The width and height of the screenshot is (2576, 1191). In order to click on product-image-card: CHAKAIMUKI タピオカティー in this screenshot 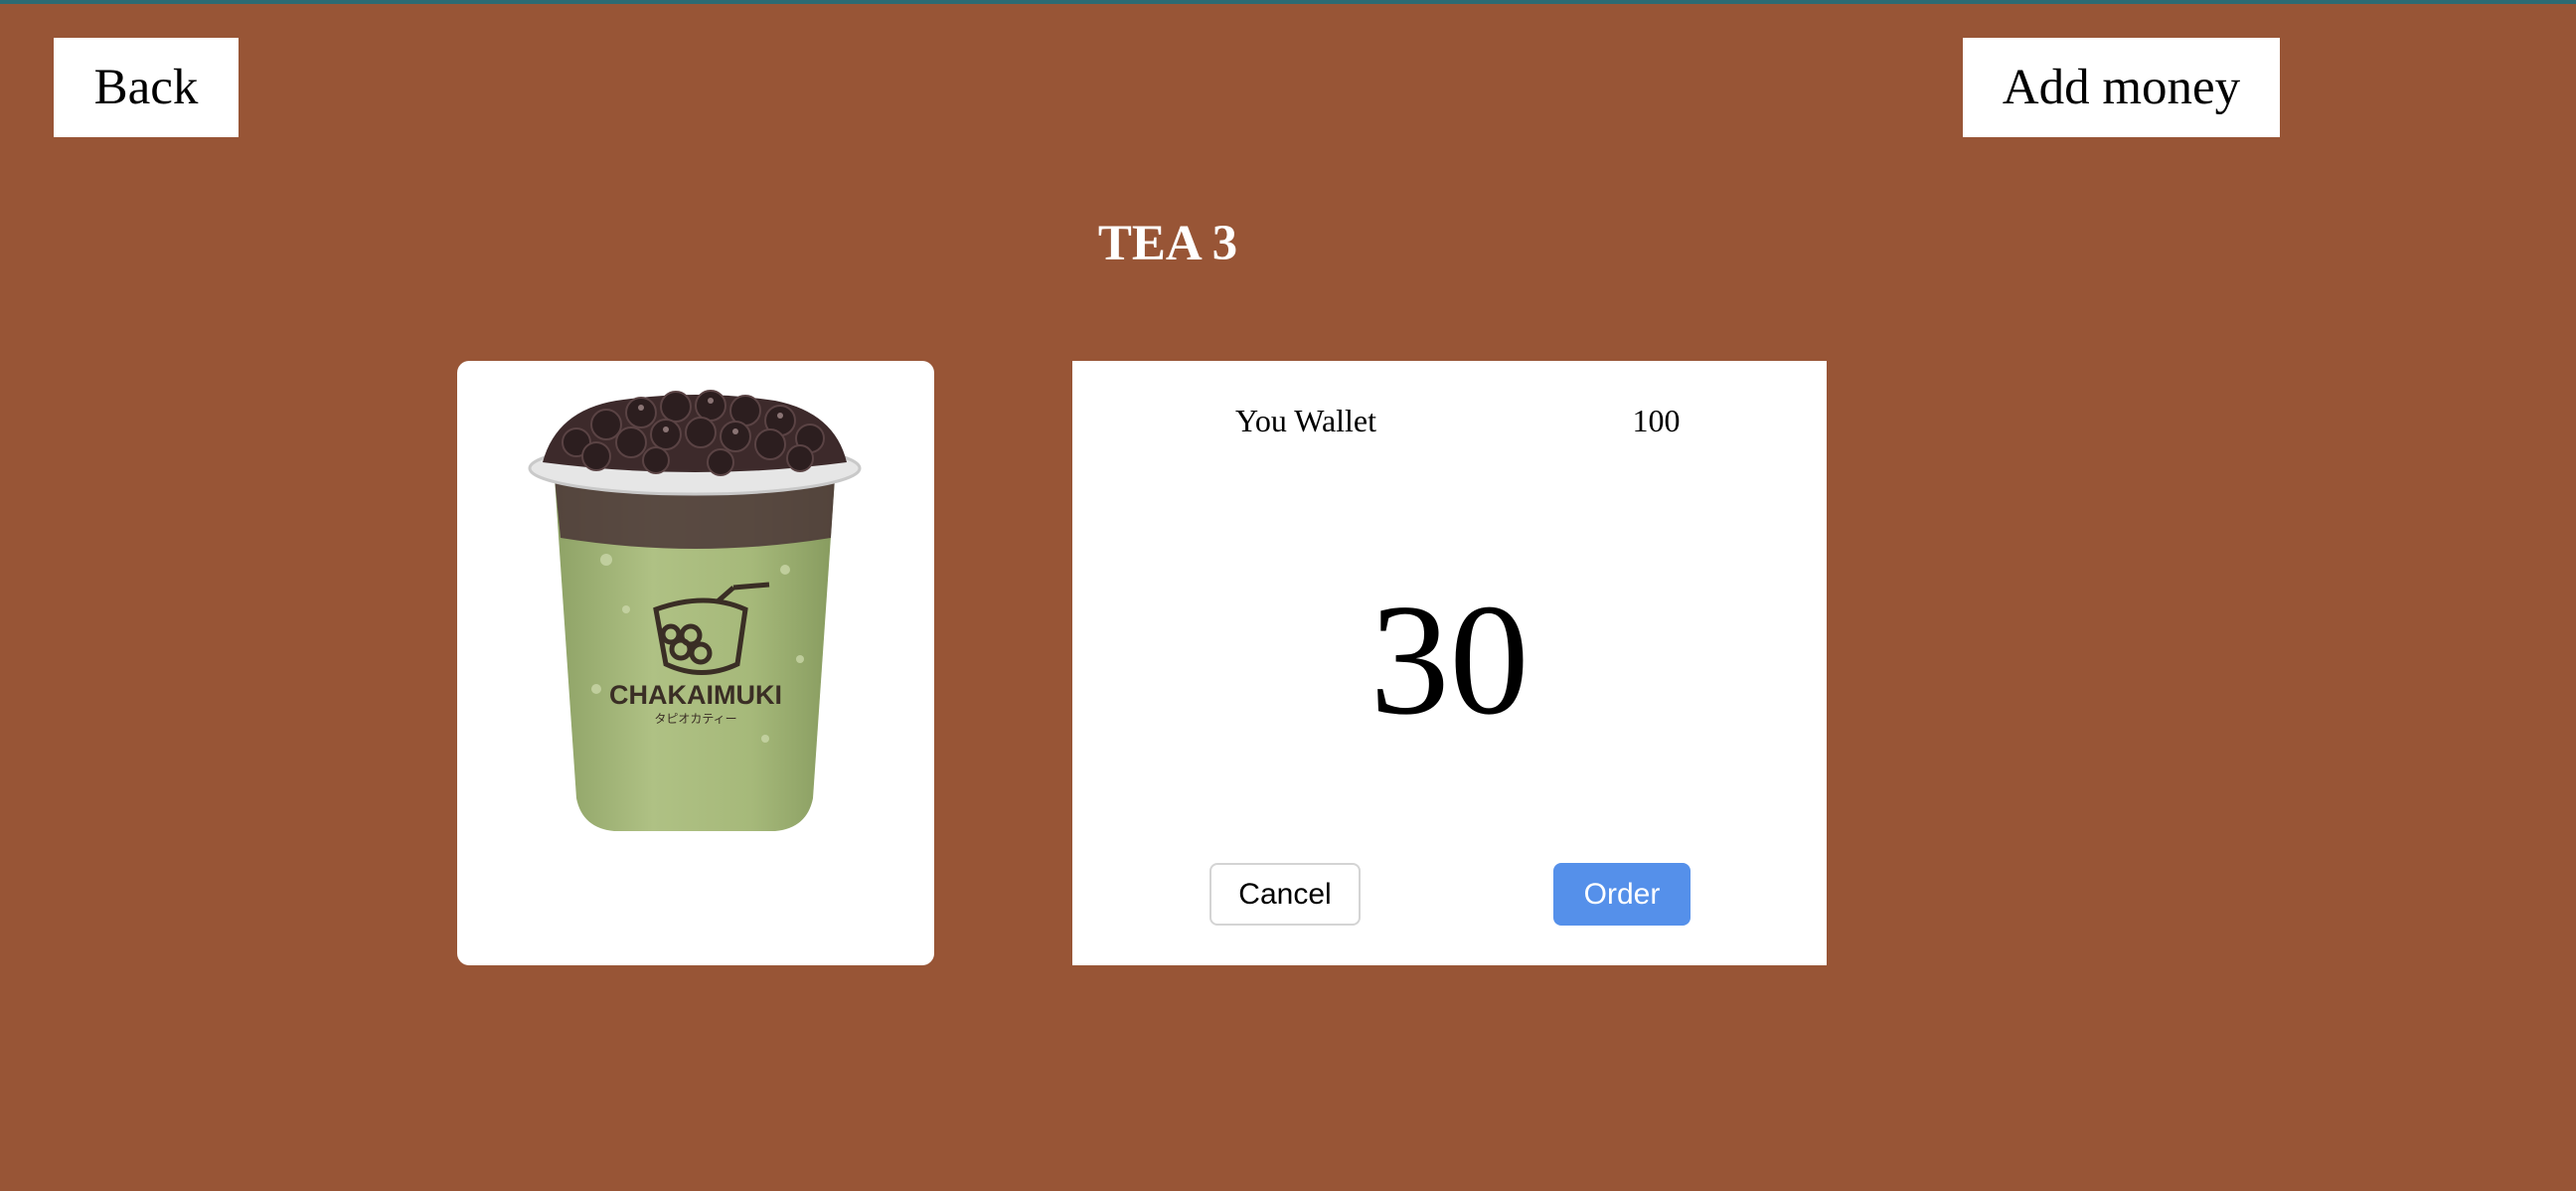, I will do `click(695, 663)`.